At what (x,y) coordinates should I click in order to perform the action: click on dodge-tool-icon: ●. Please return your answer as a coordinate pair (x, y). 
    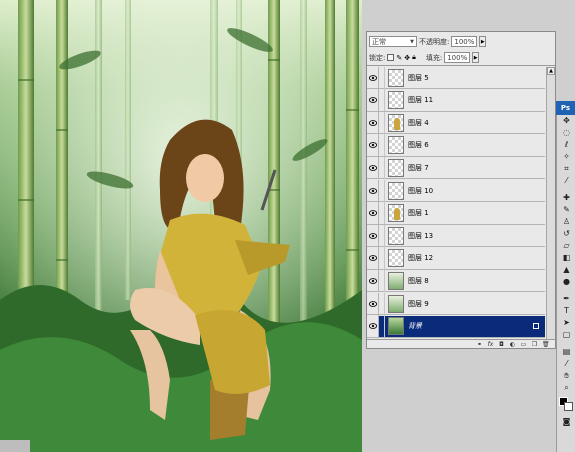
    Looking at the image, I should click on (566, 282).